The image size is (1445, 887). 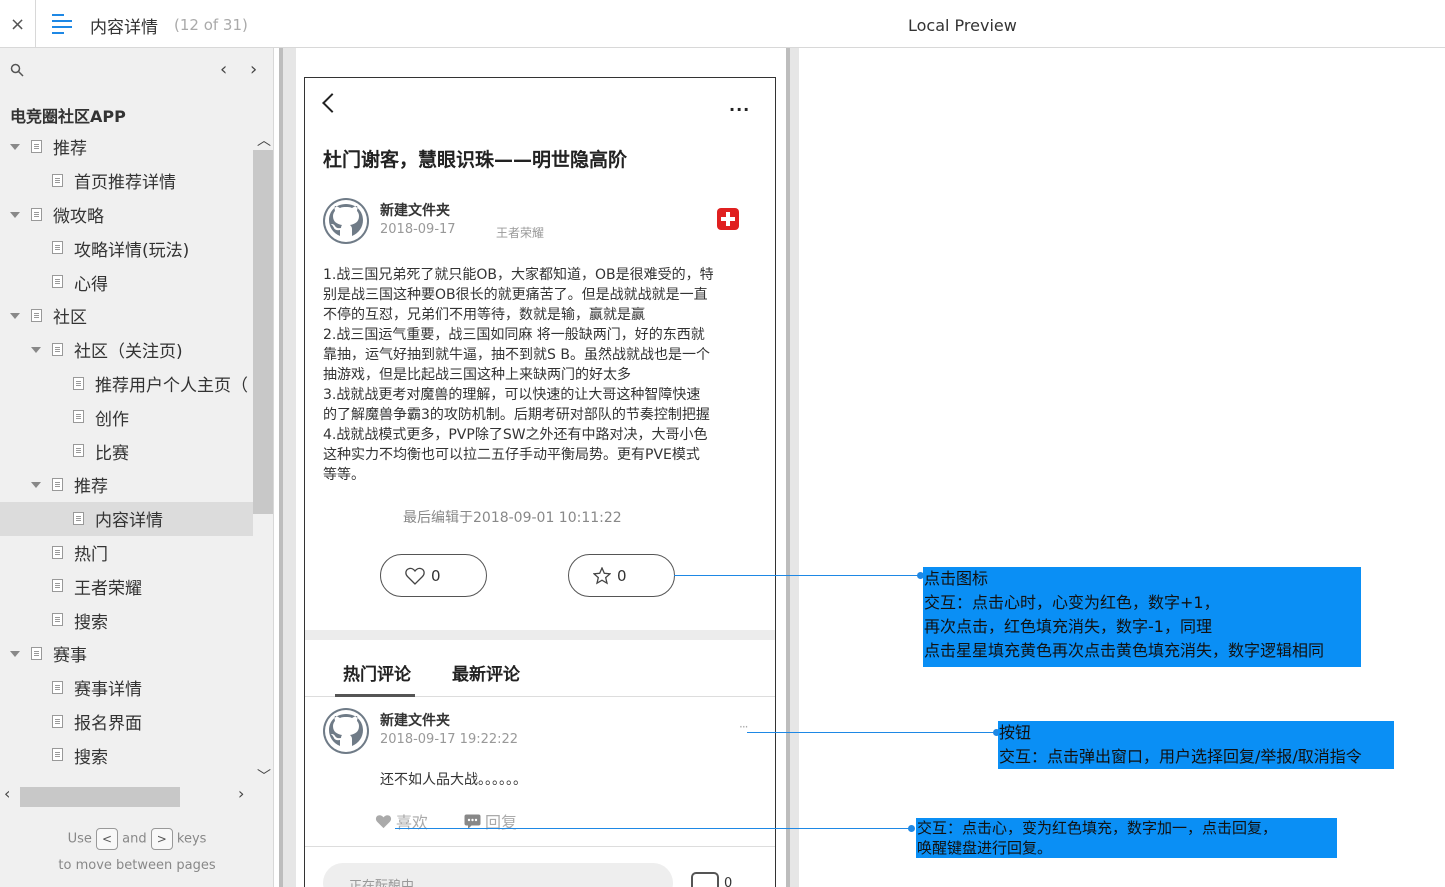 What do you see at coordinates (498, 875) in the screenshot?
I see `comment-input: 正在酝酿中` at bounding box center [498, 875].